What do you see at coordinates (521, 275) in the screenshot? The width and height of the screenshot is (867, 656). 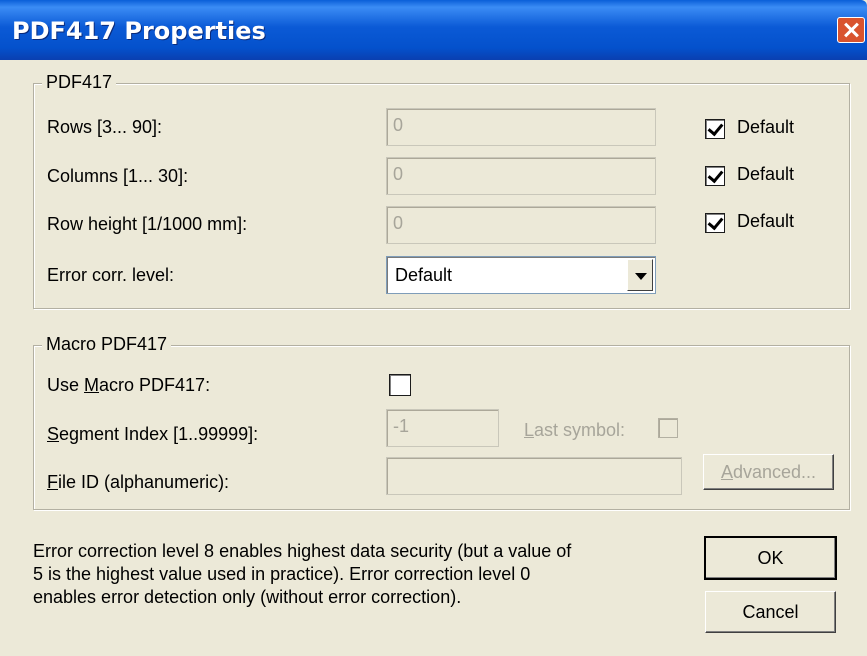 I see `error-level-select: Default` at bounding box center [521, 275].